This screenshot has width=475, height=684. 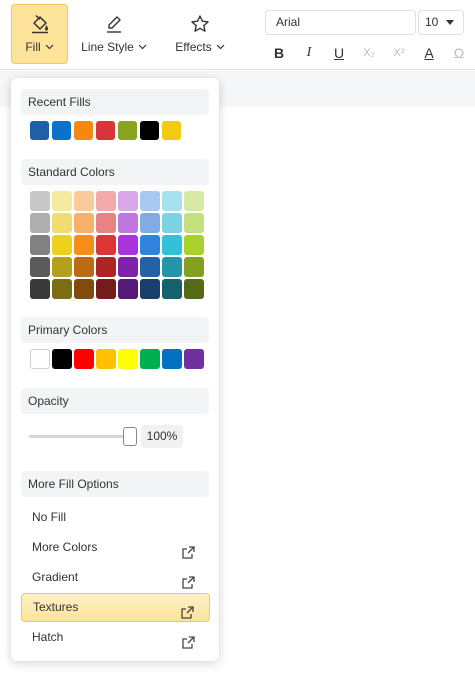 What do you see at coordinates (193, 47) in the screenshot?
I see `effects-label: Effects` at bounding box center [193, 47].